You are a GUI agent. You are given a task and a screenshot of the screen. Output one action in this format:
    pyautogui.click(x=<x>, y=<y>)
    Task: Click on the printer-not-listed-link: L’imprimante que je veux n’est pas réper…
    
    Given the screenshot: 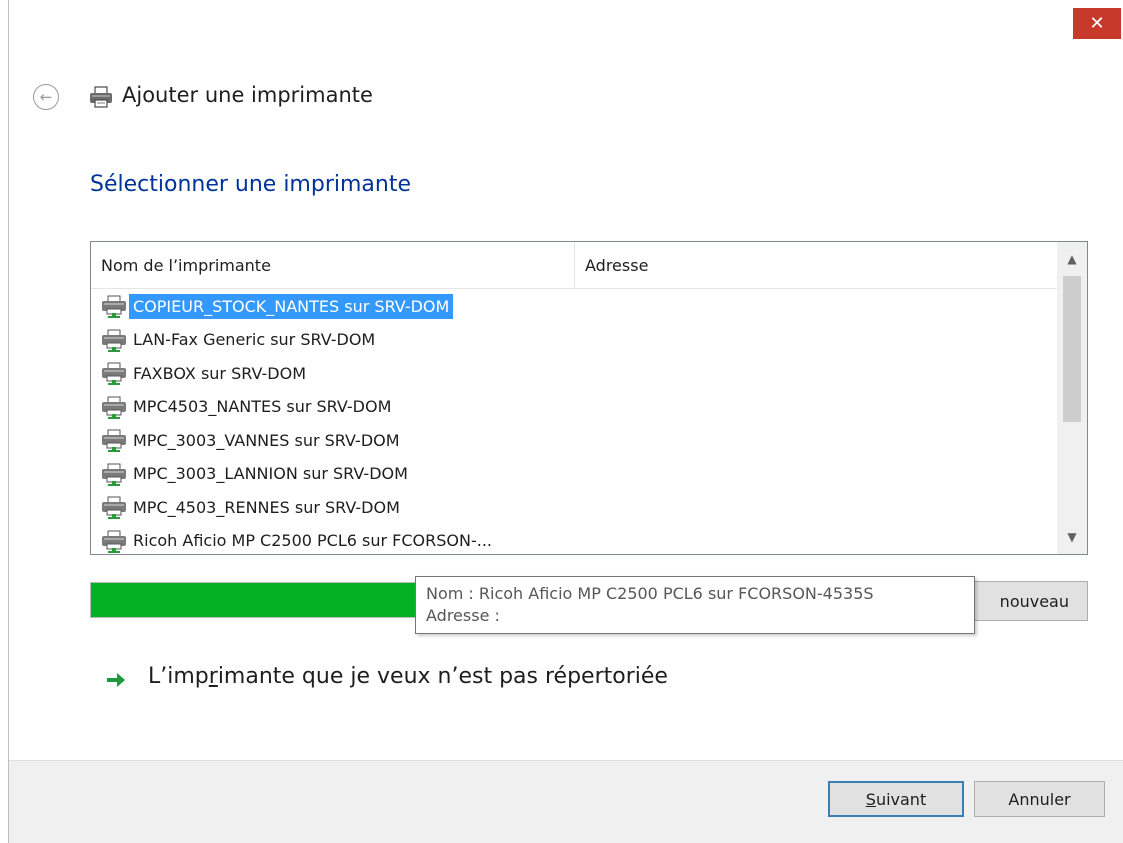 What is the action you would take?
    pyautogui.click(x=408, y=676)
    